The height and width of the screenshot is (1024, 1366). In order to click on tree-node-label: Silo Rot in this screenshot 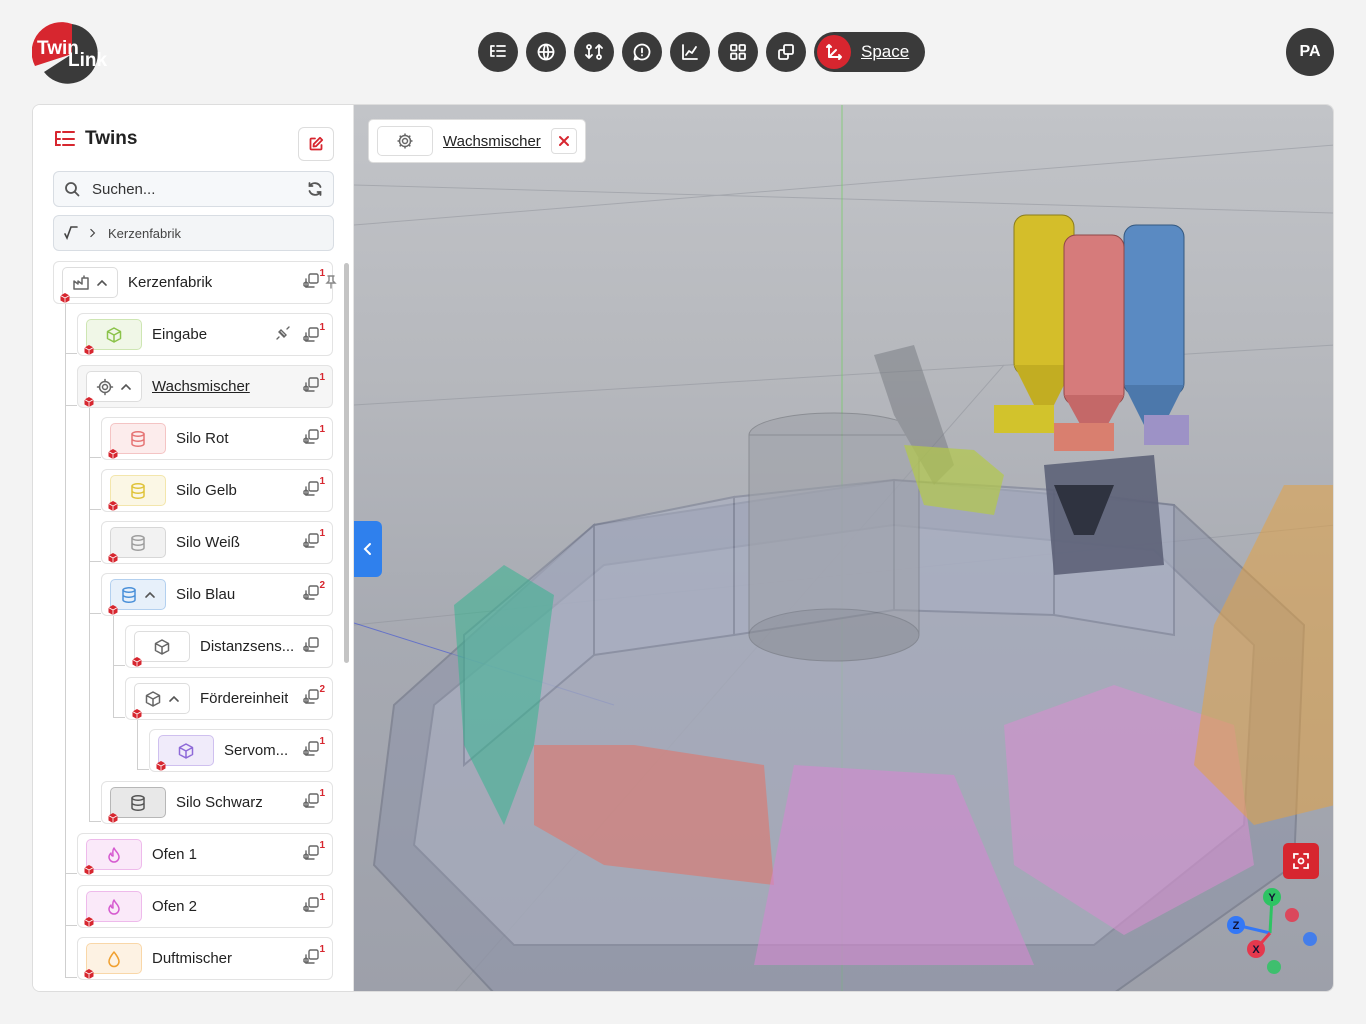, I will do `click(202, 438)`.